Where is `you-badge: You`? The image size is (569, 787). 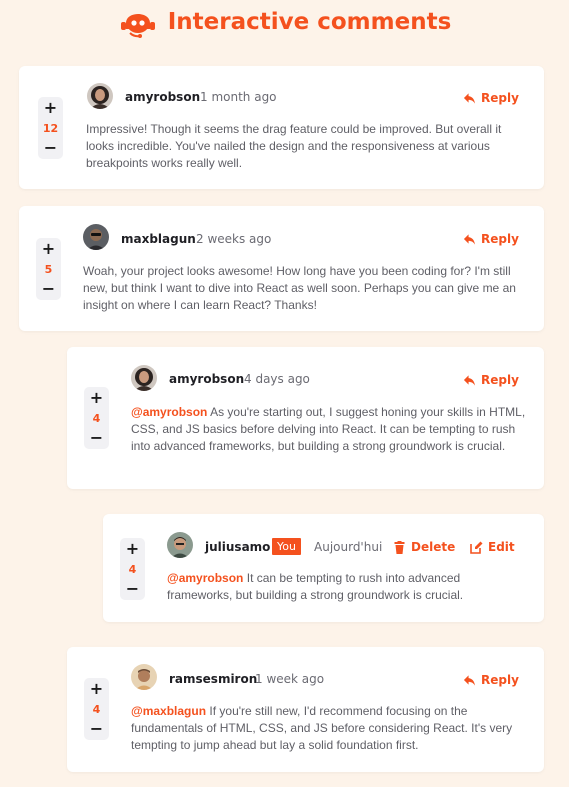
you-badge: You is located at coordinates (286, 546).